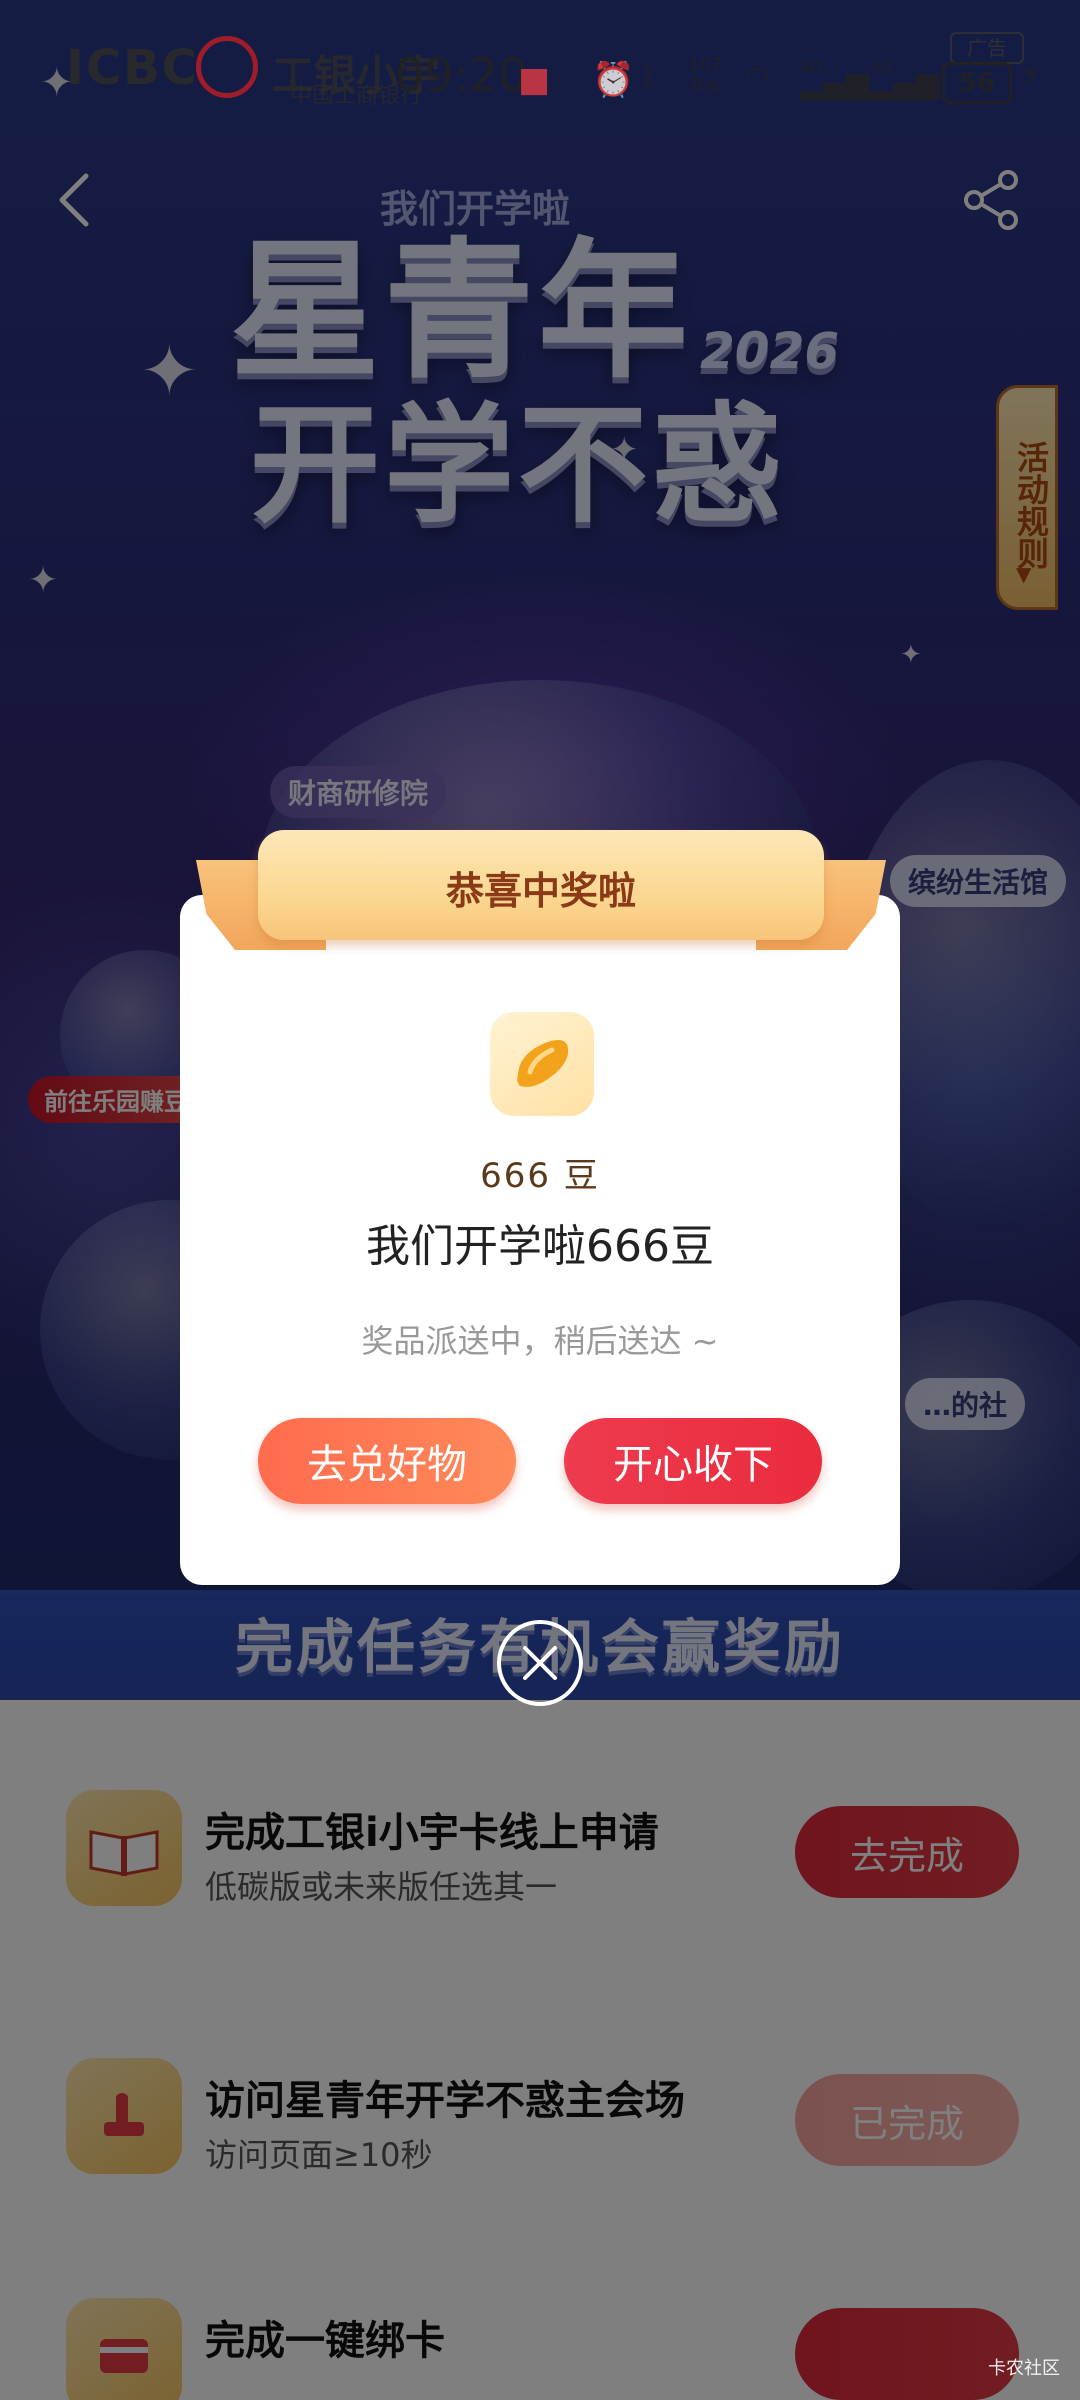 This screenshot has height=2400, width=1080. Describe the element at coordinates (540, 1246) in the screenshot. I see `prize-name: 我们开学啦666豆` at that location.